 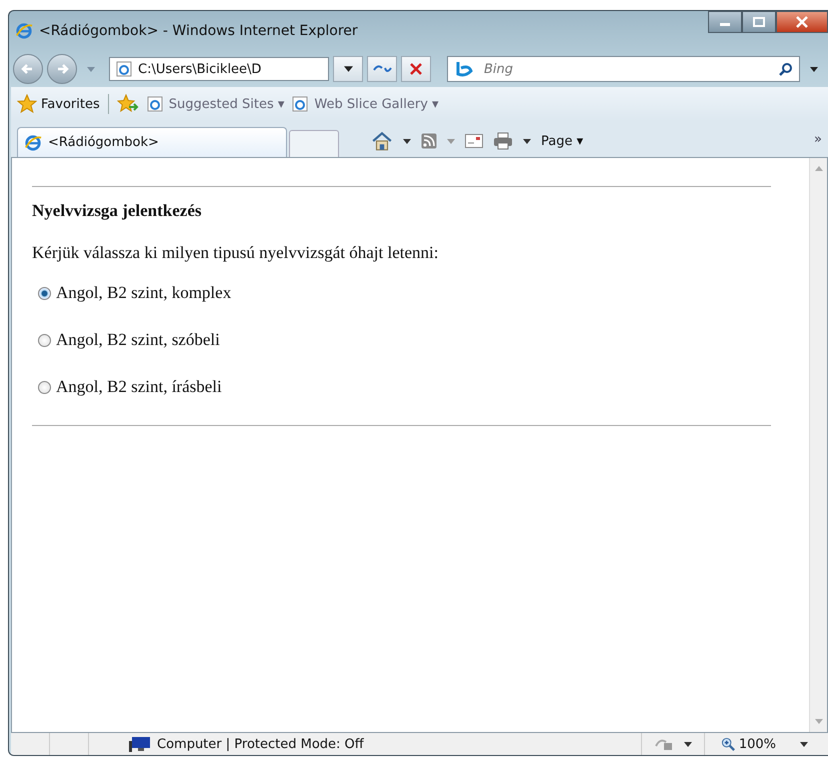 What do you see at coordinates (725, 22) in the screenshot?
I see `minimize-button` at bounding box center [725, 22].